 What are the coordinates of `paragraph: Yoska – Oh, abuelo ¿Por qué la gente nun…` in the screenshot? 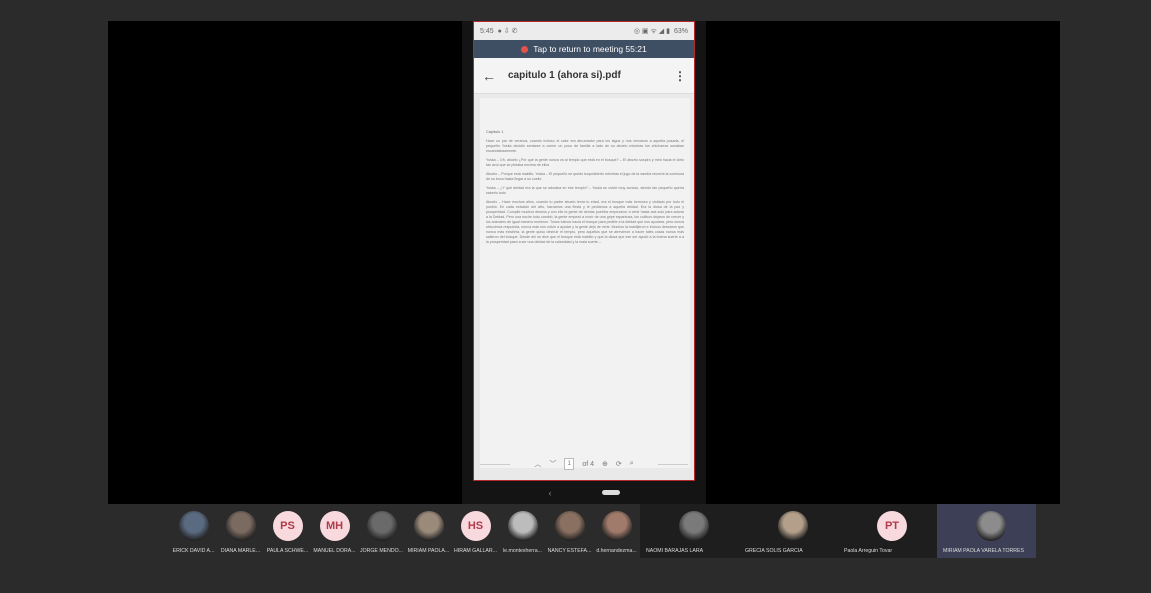 It's located at (585, 162).